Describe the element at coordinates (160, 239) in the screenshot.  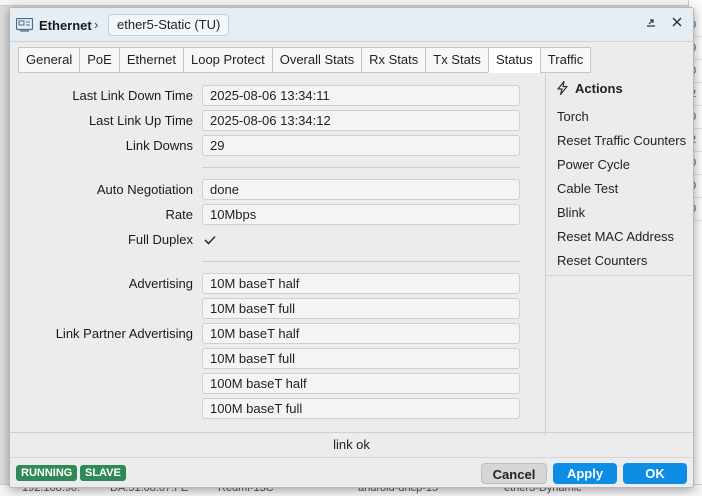
I see `full-duplex-label: Full Duplex` at that location.